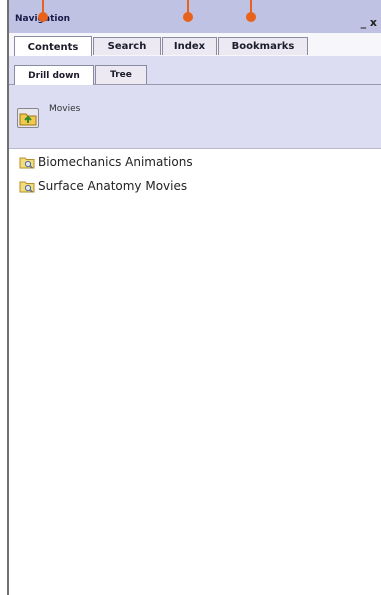  Describe the element at coordinates (195, 186) in the screenshot. I see `list-item: Surface Anatomy Movies` at that location.